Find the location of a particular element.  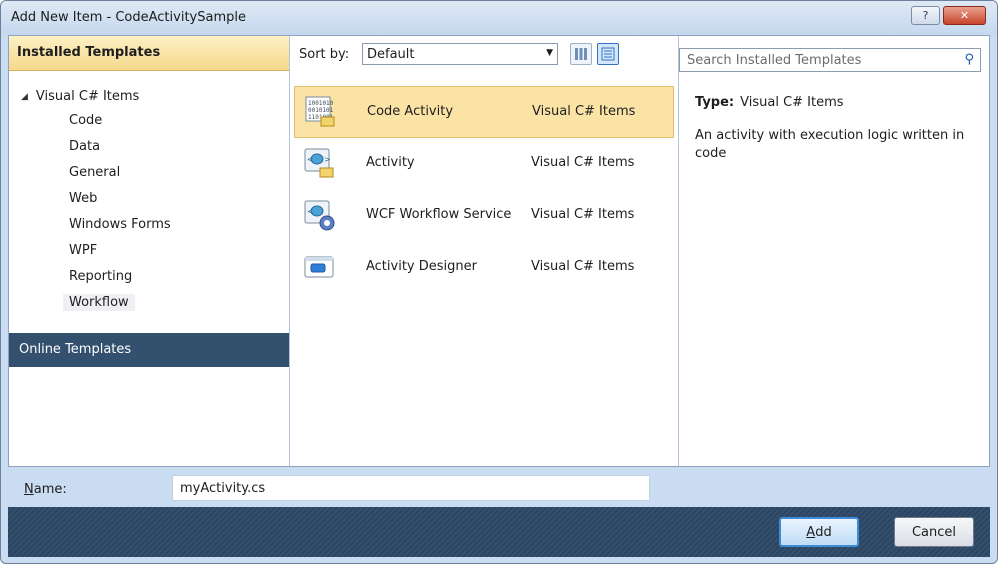

close-button: ✕ is located at coordinates (964, 15).